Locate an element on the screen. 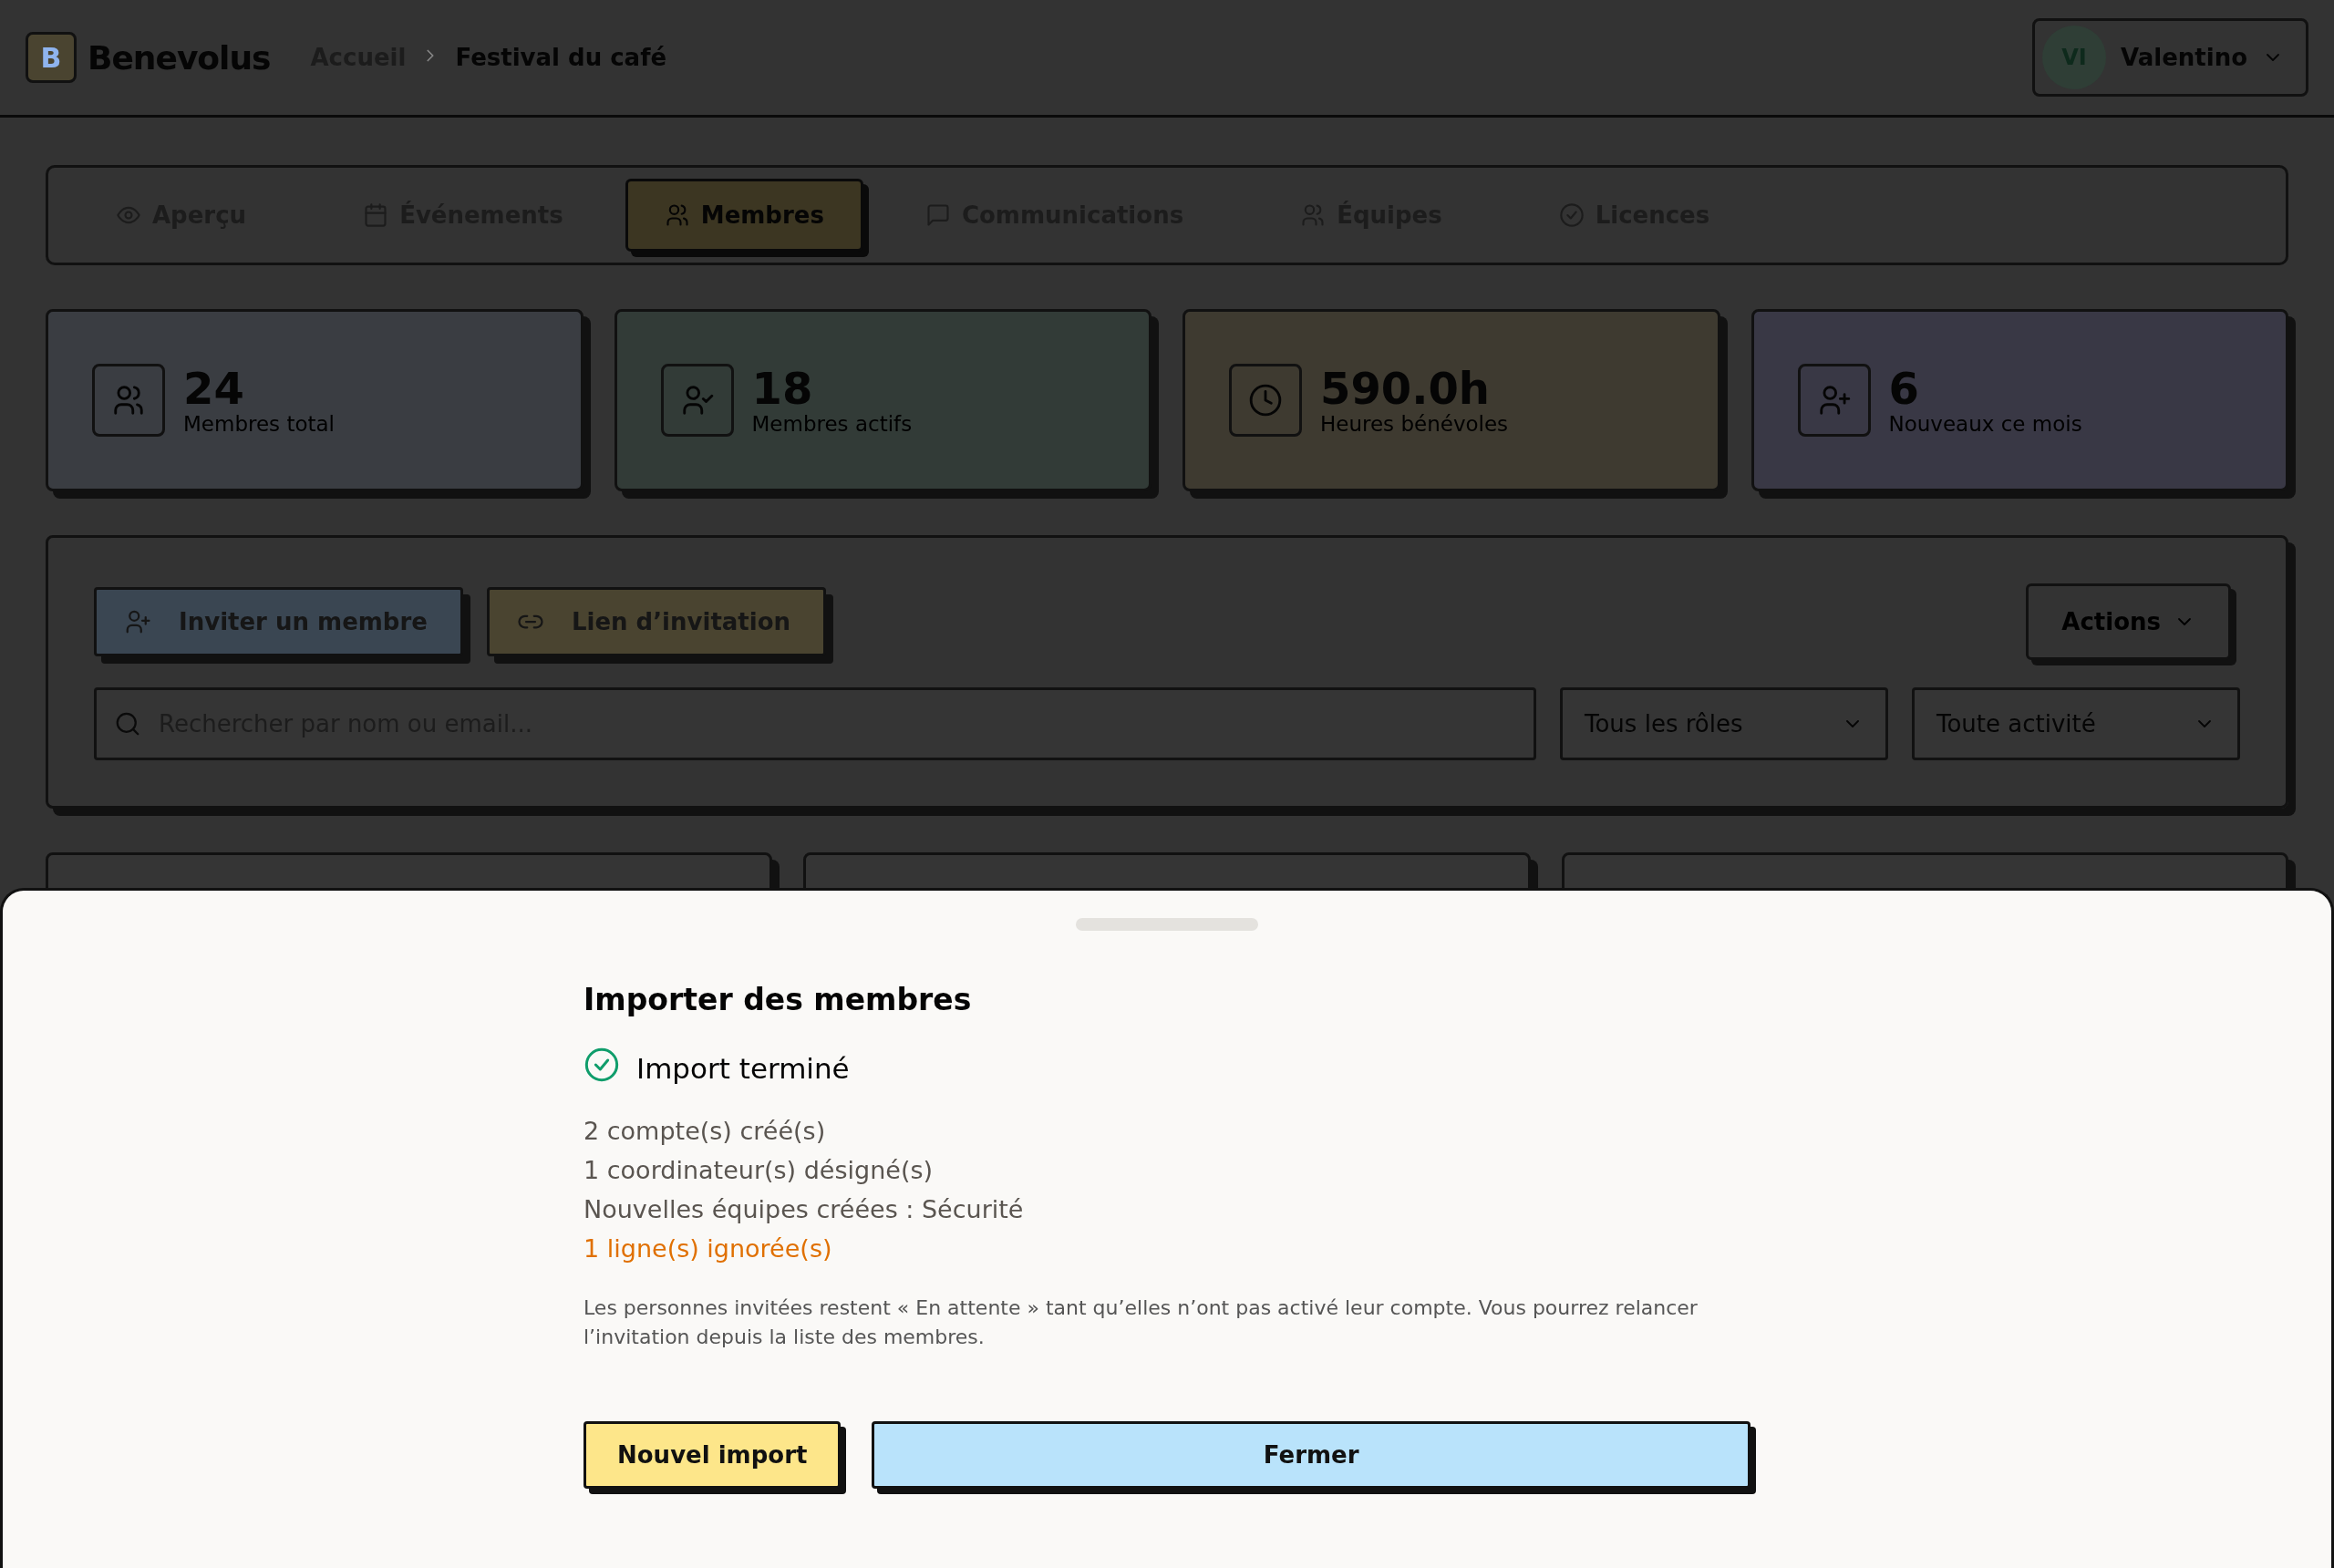 The image size is (2334, 1568). sheet-title: Importer des membres is located at coordinates (778, 999).